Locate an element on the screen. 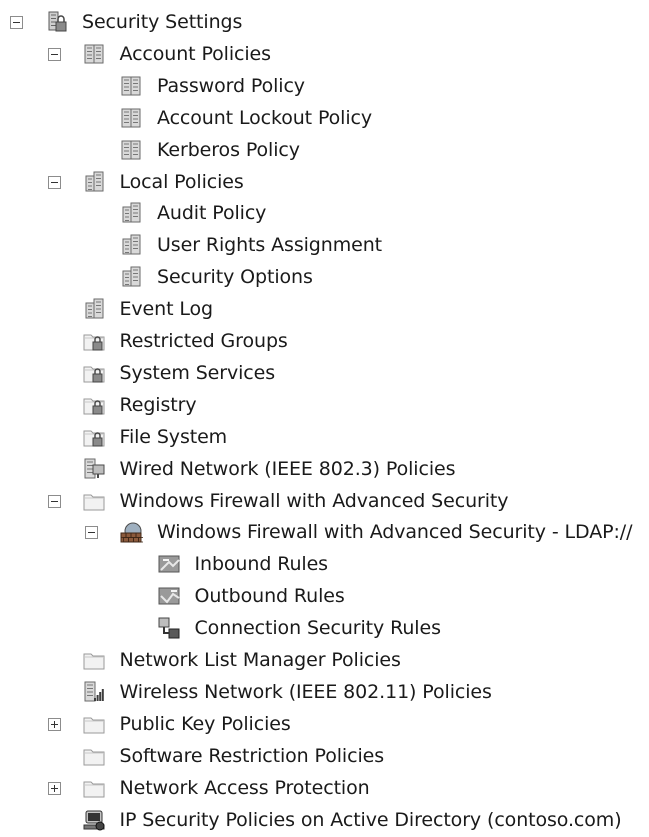 This screenshot has height=837, width=649. tree-item: User Rights Assignment is located at coordinates (324, 245).